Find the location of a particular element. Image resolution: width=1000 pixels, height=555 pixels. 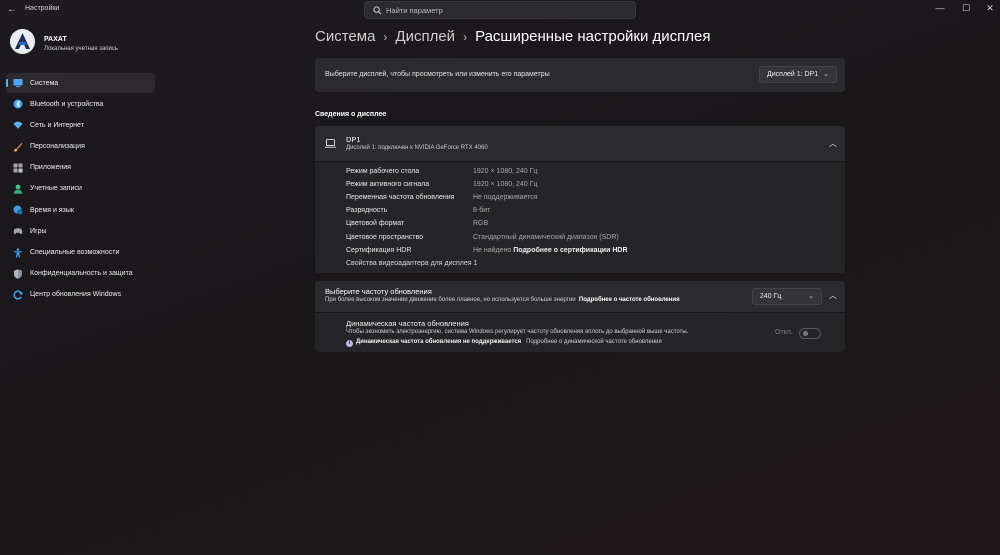

sidebar-item-label: Специальные возможности is located at coordinates (75, 252).